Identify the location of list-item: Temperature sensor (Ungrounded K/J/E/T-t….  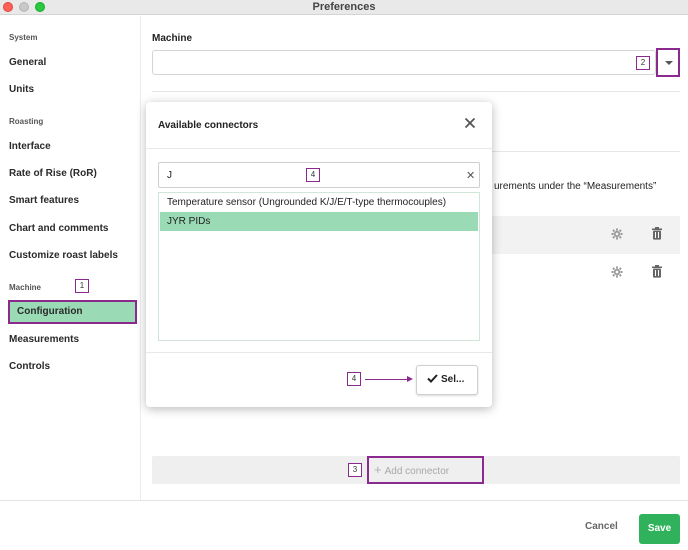
(319, 202).